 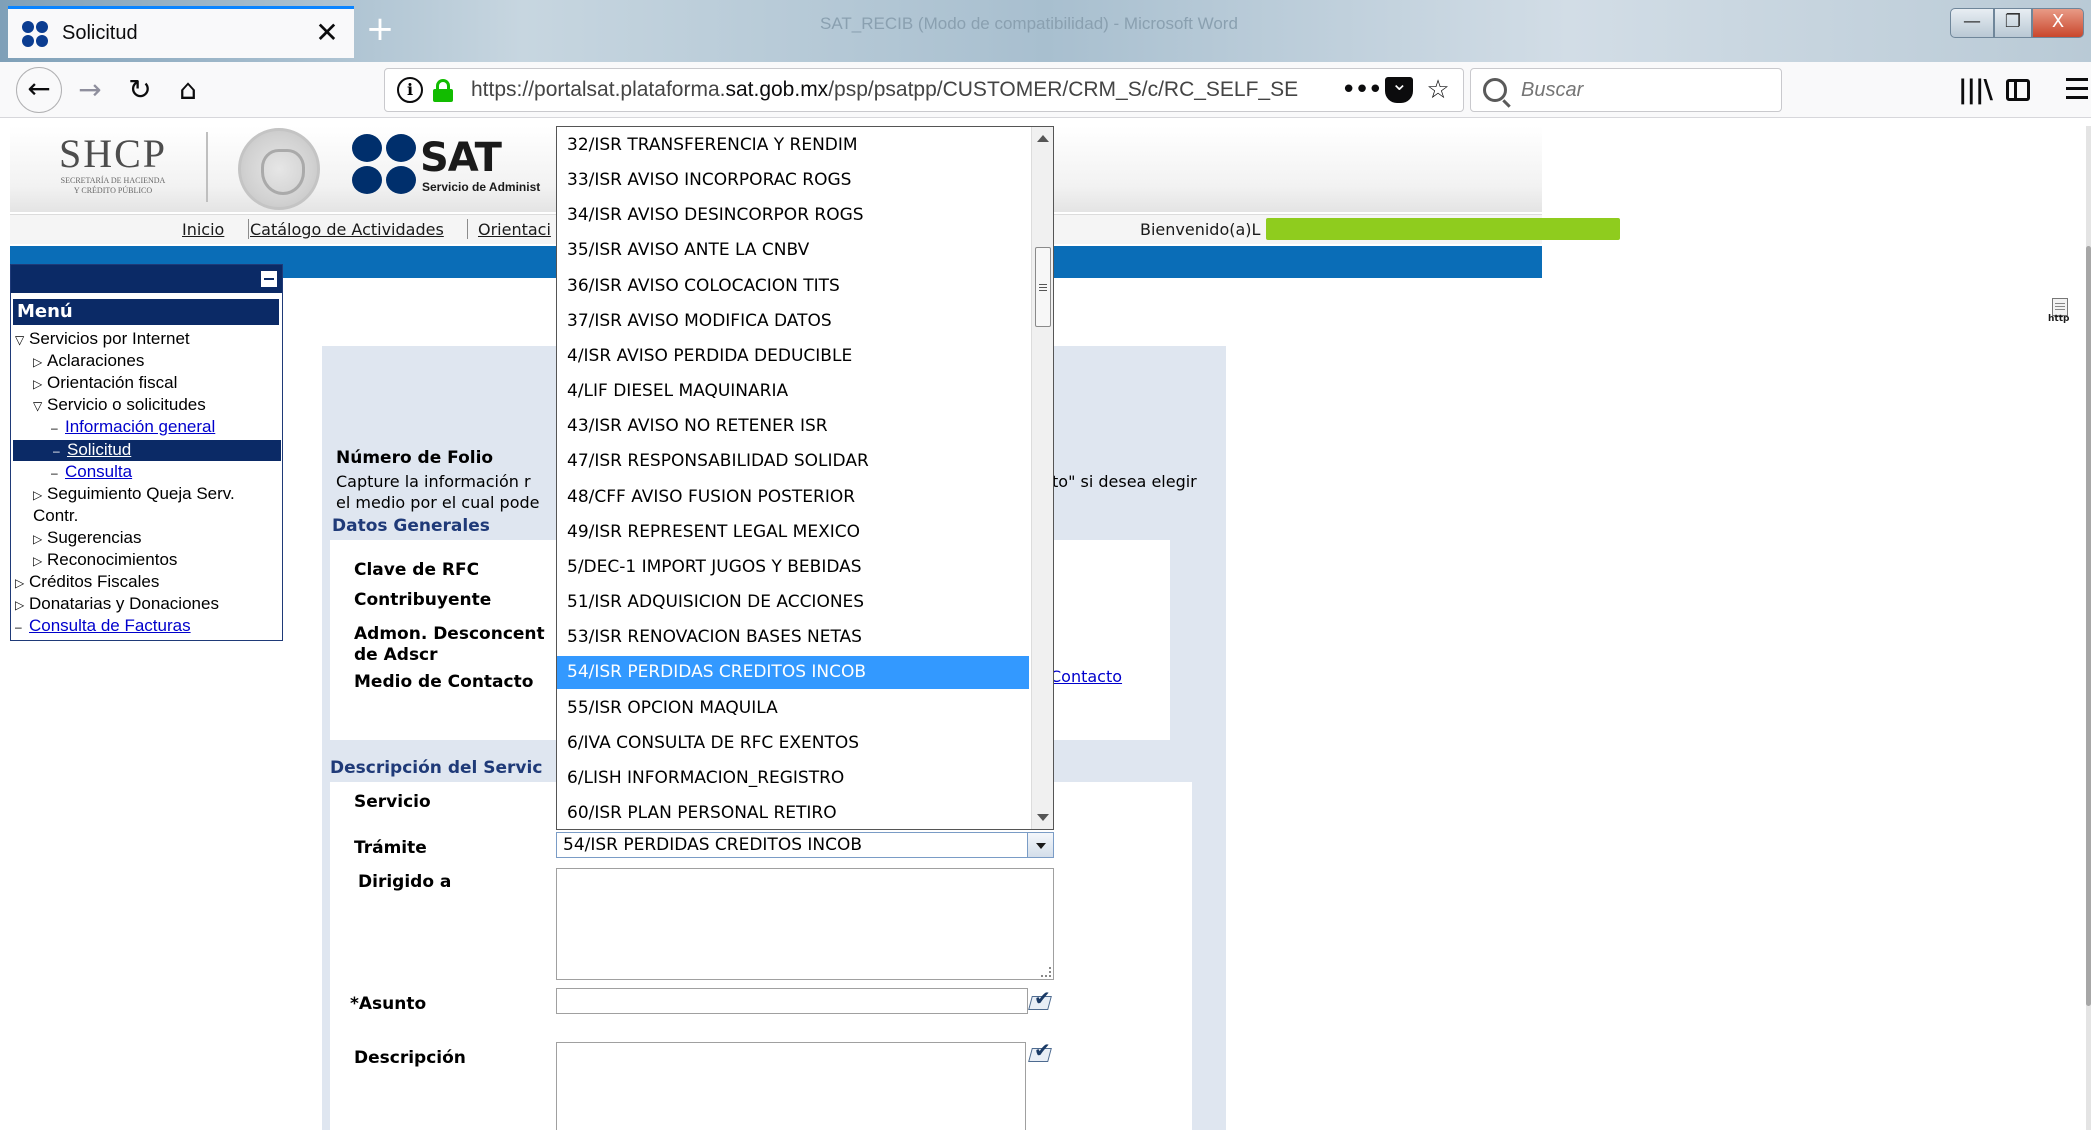 I want to click on menu-item-reconocimientos: ▷ Reconocimientos, so click(x=105, y=560).